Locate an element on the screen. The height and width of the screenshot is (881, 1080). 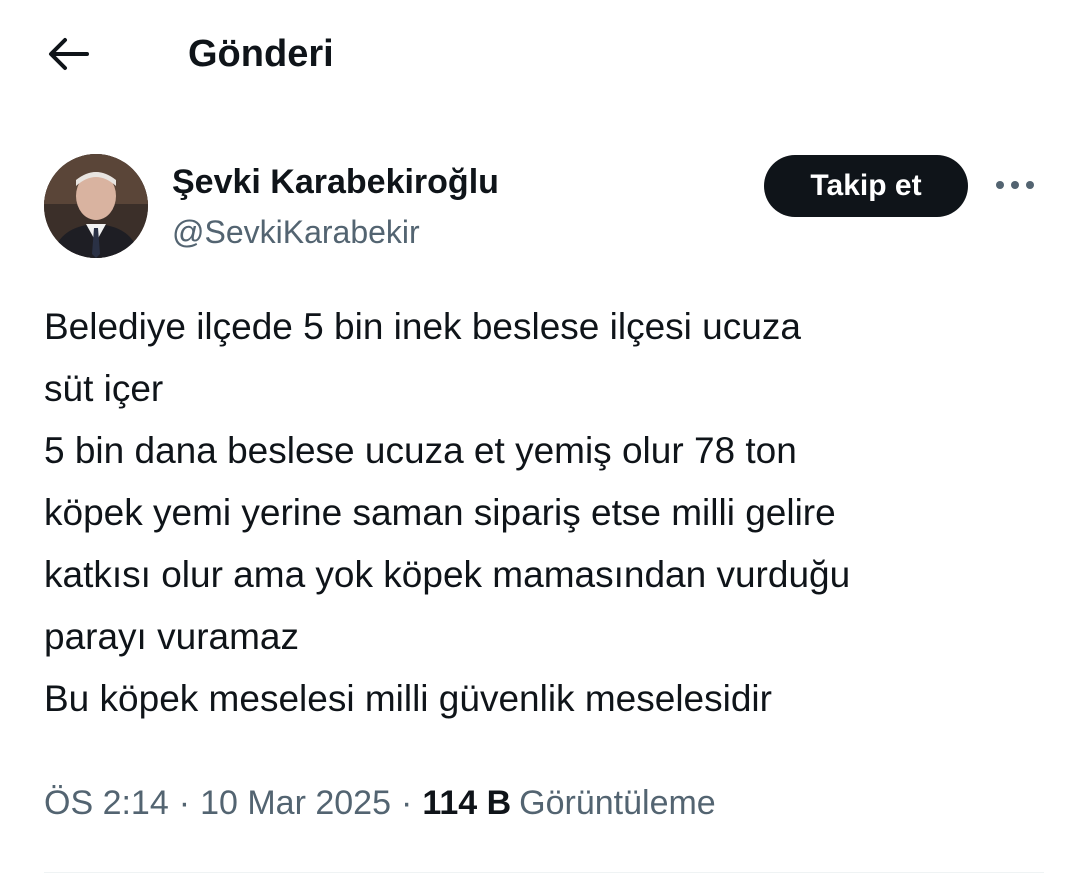
author-display-name: Şevki Karabekiroğlu is located at coordinates (335, 182).